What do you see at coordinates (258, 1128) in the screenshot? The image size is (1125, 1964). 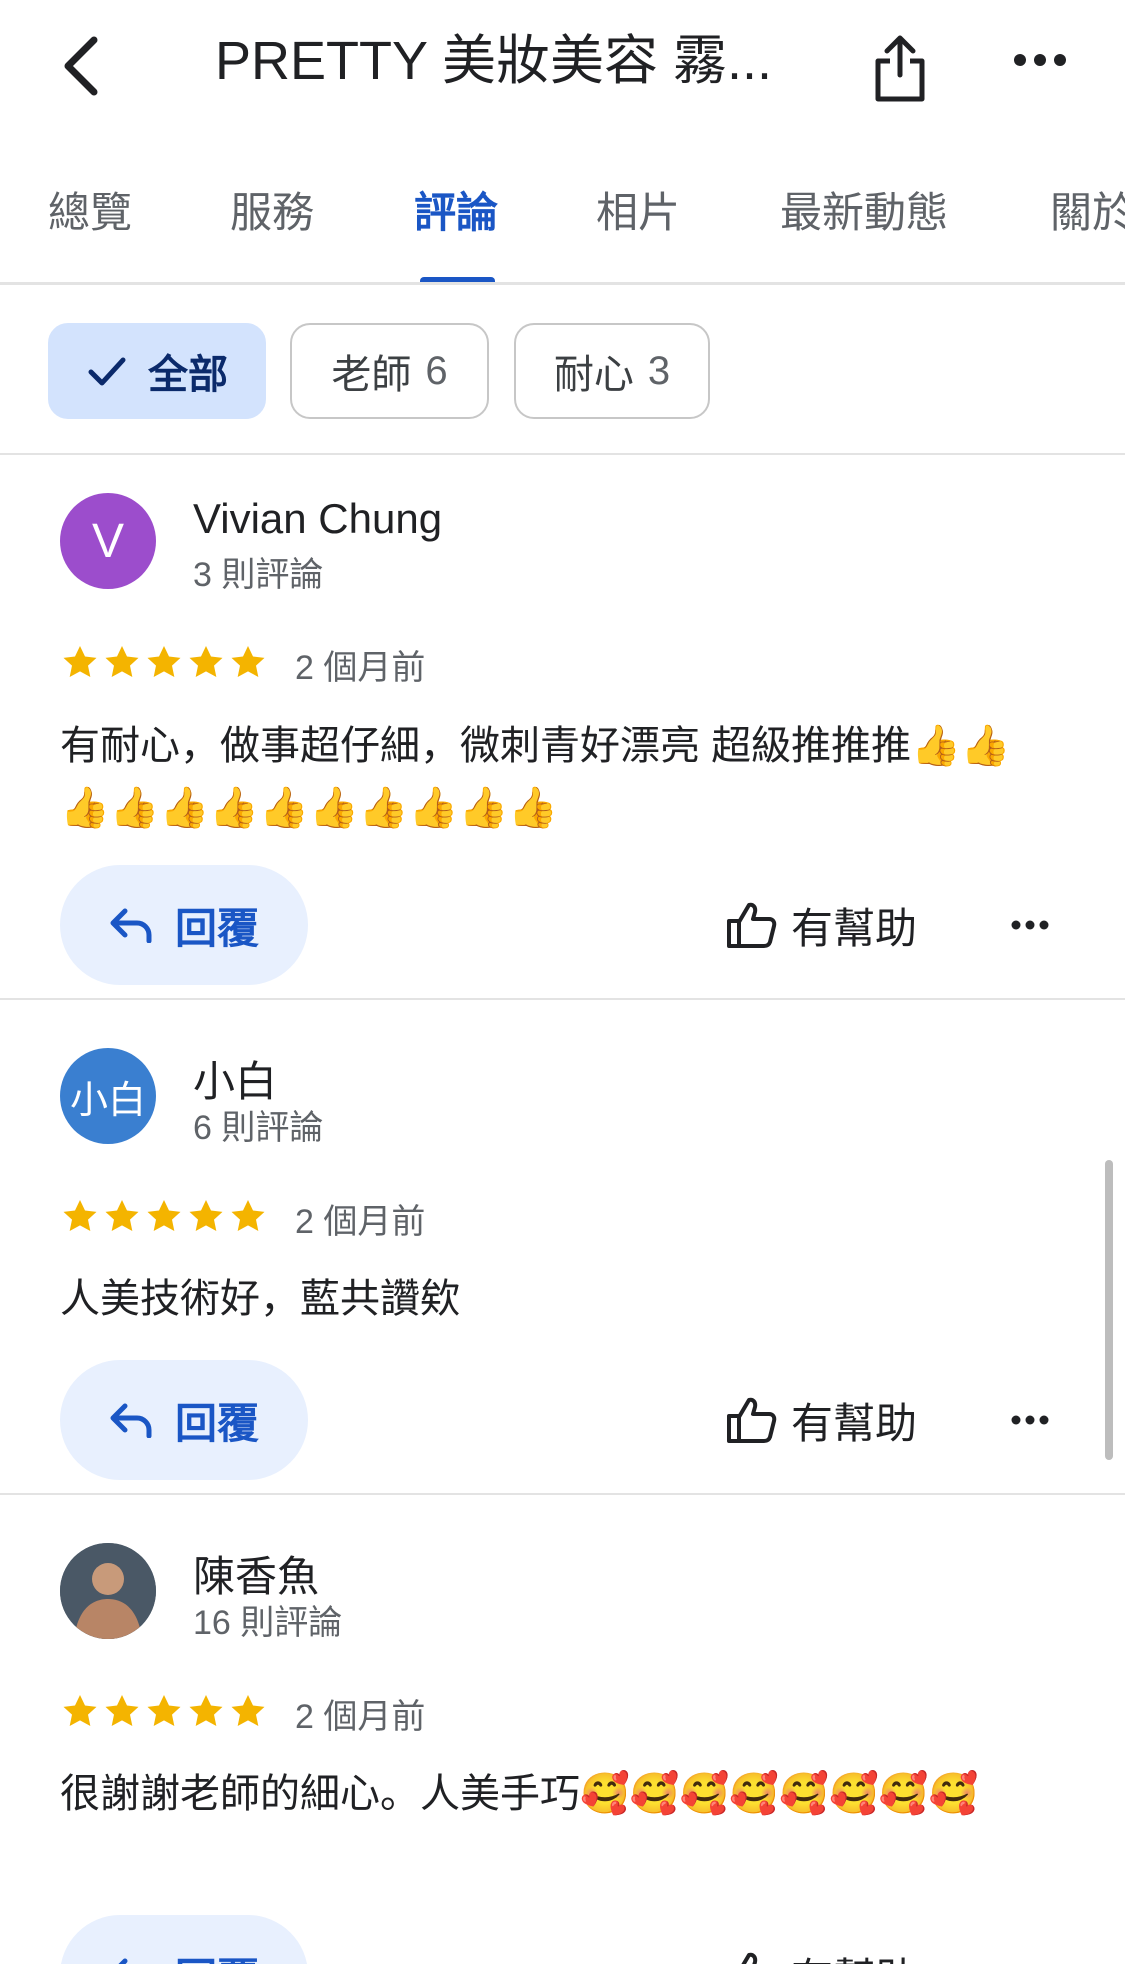 I see `author-review-count: 6 則評論` at bounding box center [258, 1128].